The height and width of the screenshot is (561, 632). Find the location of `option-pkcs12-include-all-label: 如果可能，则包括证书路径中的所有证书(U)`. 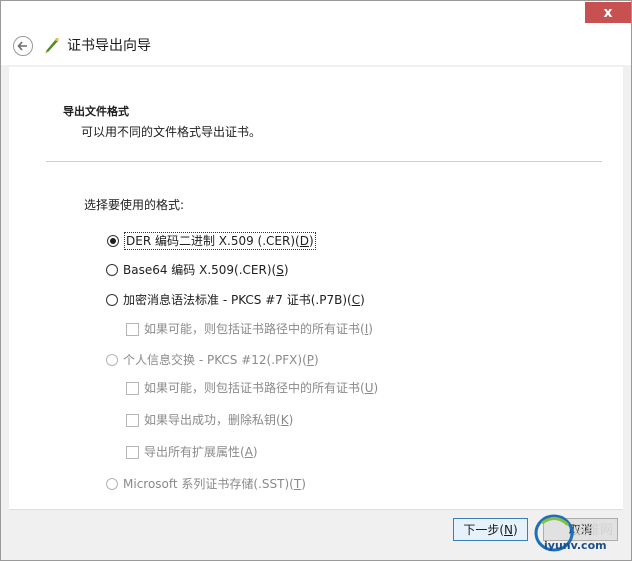

option-pkcs12-include-all-label: 如果可能，则包括证书路径中的所有证书(U) is located at coordinates (261, 388).